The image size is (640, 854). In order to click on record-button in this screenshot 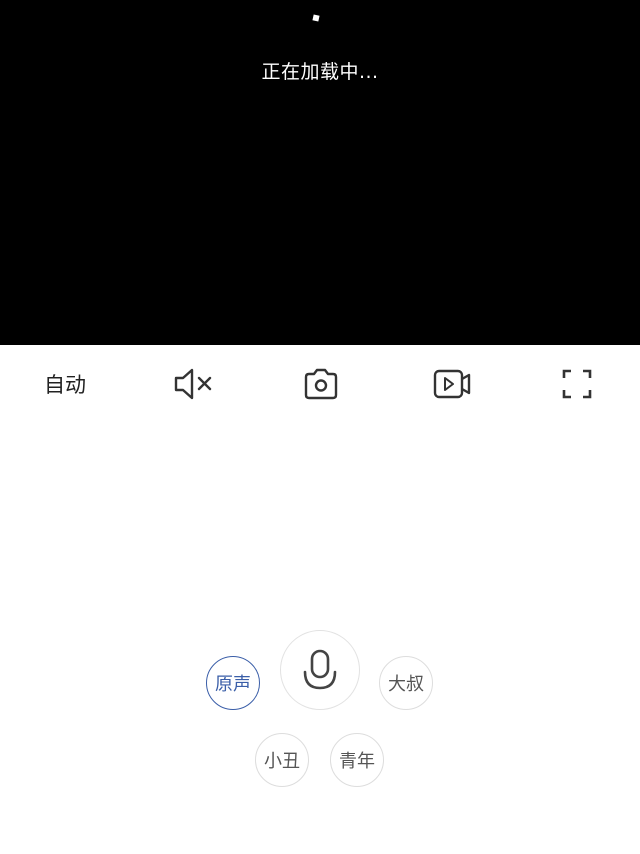, I will do `click(452, 384)`.